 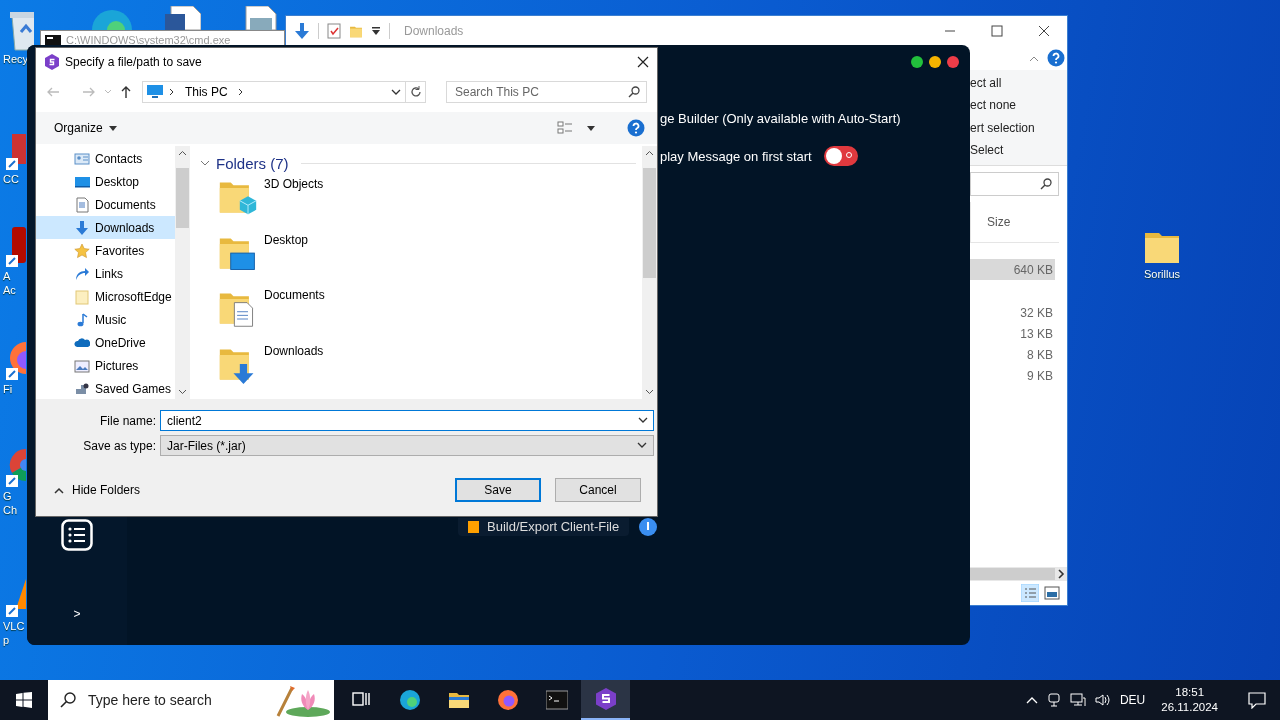 What do you see at coordinates (105, 365) in the screenshot?
I see `folder-tree-item: Pictures` at bounding box center [105, 365].